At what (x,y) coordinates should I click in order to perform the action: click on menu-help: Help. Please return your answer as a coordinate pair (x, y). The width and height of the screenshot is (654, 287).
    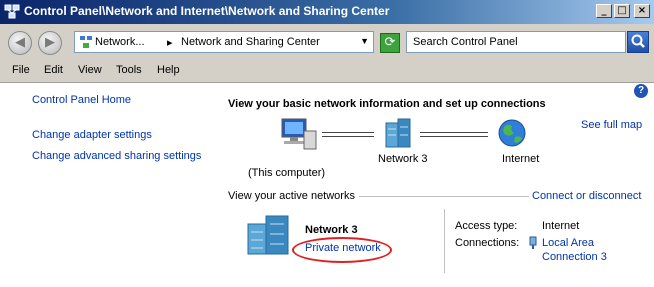
    Looking at the image, I should click on (168, 70).